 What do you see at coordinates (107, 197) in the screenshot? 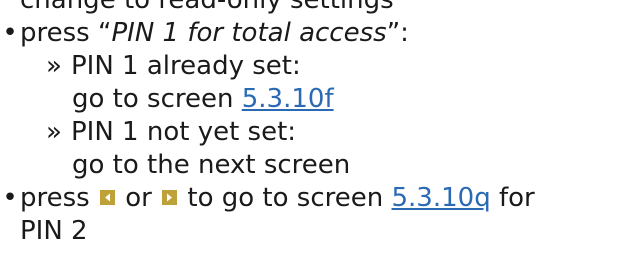
I see `arrow-left-button-icon` at bounding box center [107, 197].